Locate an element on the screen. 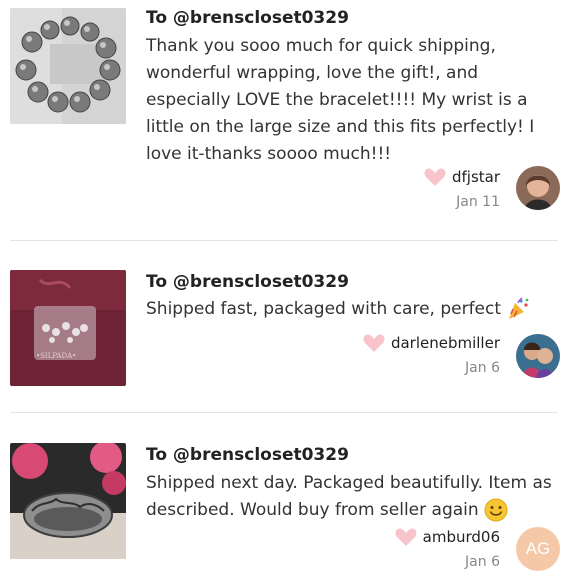 Image resolution: width=580 pixels, height=580 pixels. note-meta: darlenebmiller Jan 6 is located at coordinates (431, 355).